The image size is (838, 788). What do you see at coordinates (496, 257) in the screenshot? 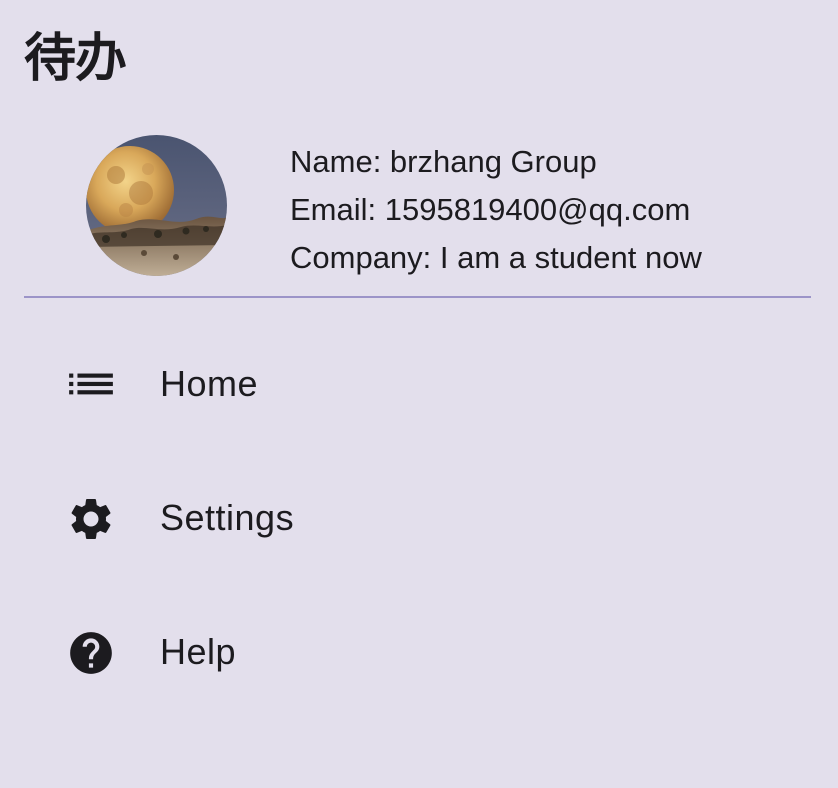
I see `profile-company: Company: I am a student now` at bounding box center [496, 257].